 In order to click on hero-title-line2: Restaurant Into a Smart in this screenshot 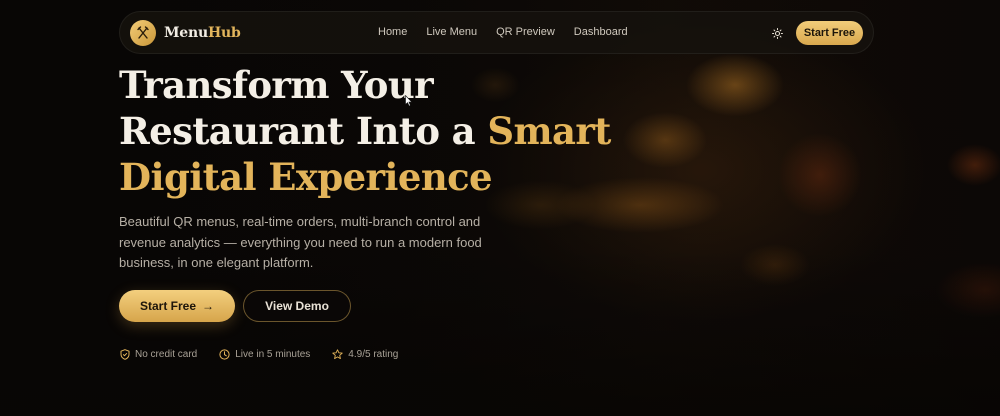, I will do `click(379, 131)`.